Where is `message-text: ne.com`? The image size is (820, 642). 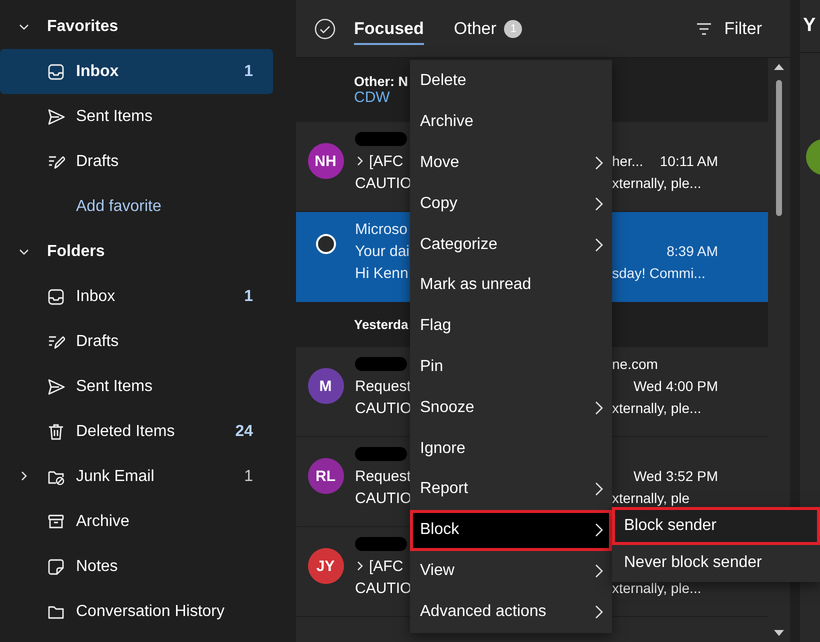 message-text: ne.com is located at coordinates (635, 364).